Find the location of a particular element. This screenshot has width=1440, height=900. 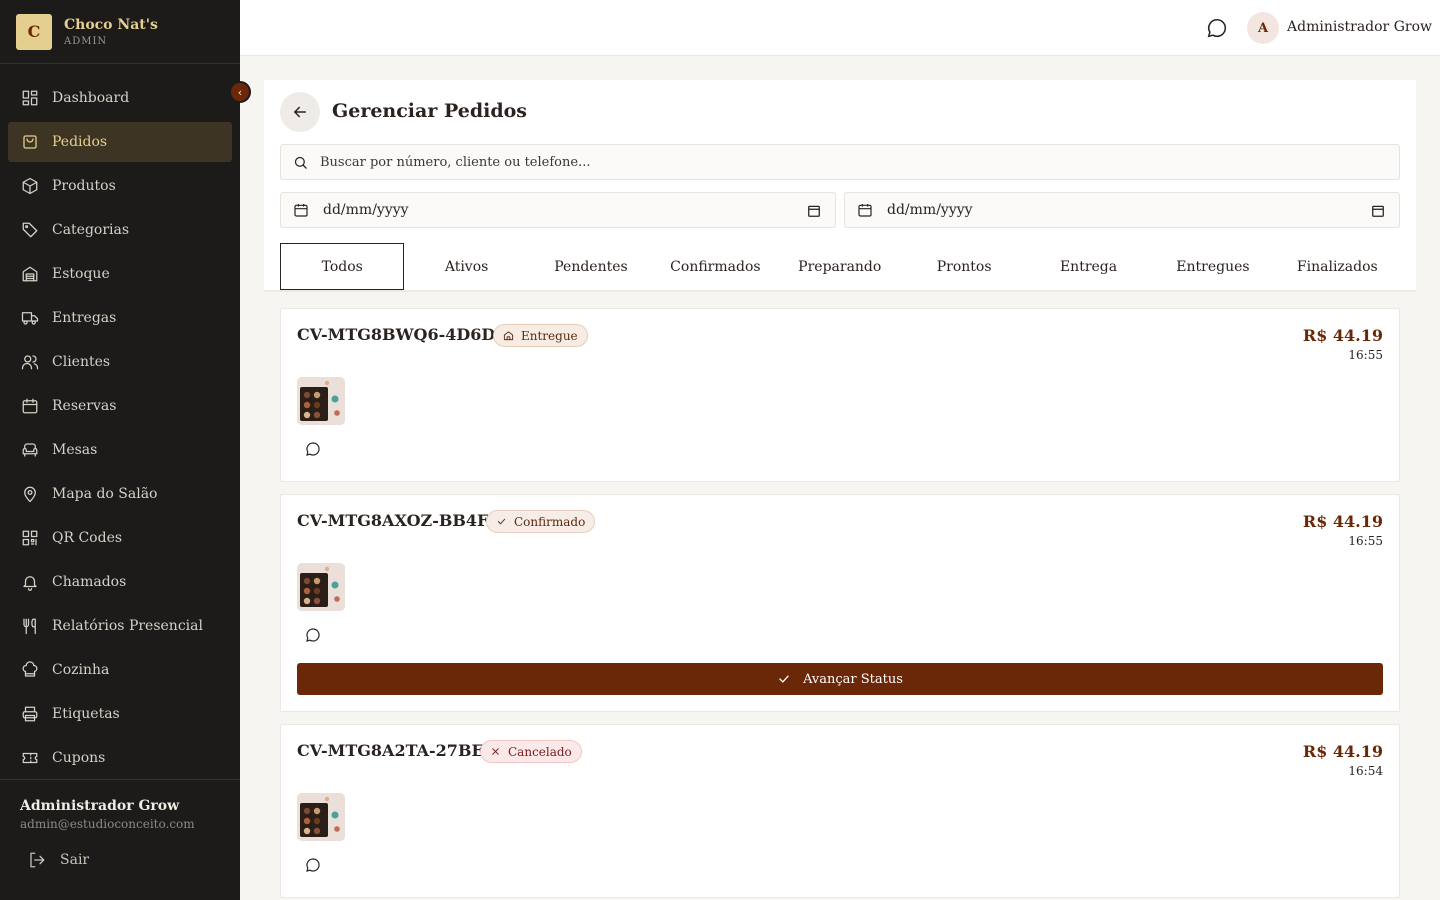

sidebar-item-clientes: Clientes is located at coordinates (120, 362).